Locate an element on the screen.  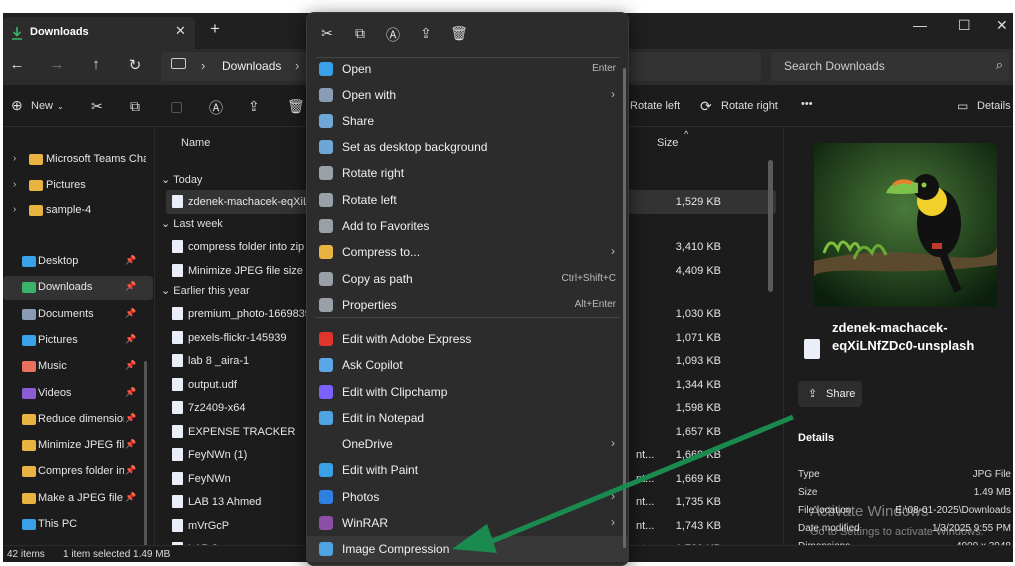
menu-item: WinRAR › is located at coordinates (467, 523).